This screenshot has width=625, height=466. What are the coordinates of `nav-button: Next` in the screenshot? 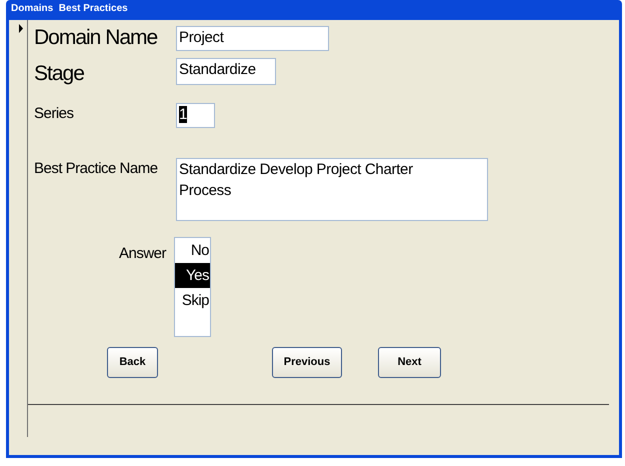 It's located at (409, 362).